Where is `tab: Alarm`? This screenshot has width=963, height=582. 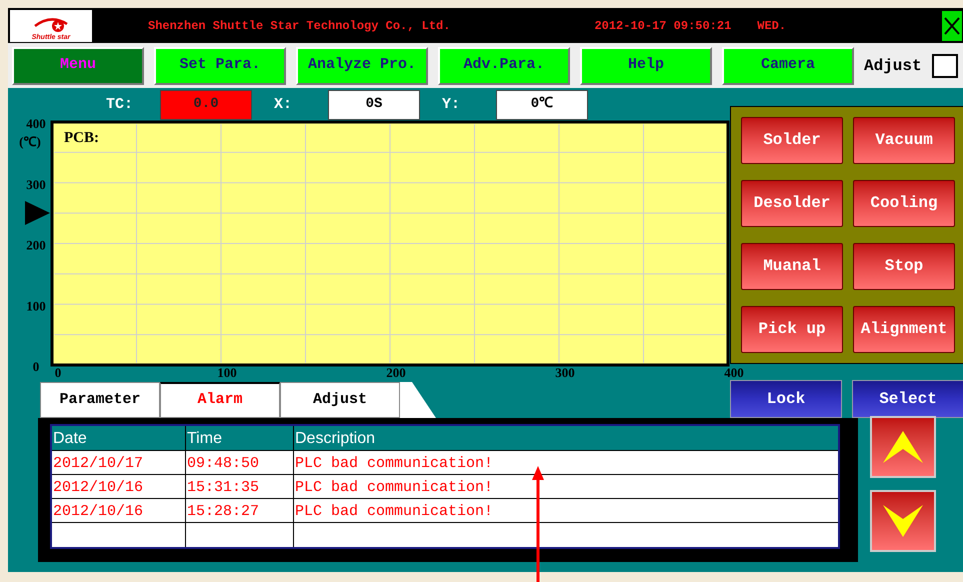 tab: Alarm is located at coordinates (220, 400).